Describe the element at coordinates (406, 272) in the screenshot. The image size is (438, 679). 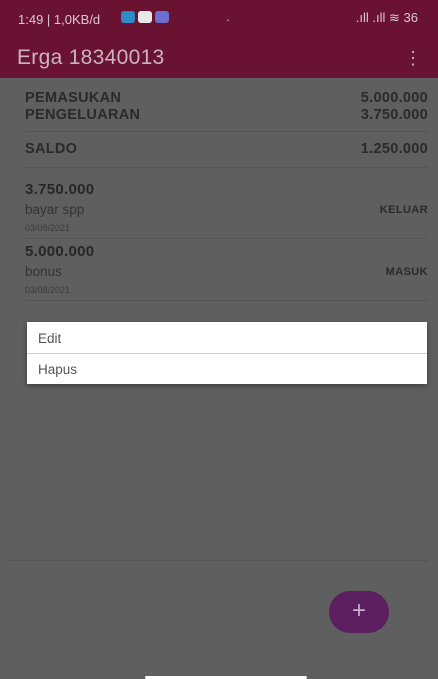
I see `transaction-type: MASUK` at that location.